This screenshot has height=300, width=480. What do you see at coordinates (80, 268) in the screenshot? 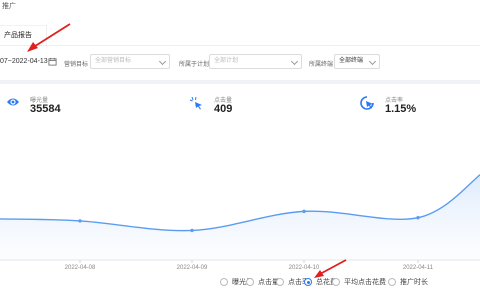
I see `x-axis-tick-label: 2022-04-08` at bounding box center [80, 268].